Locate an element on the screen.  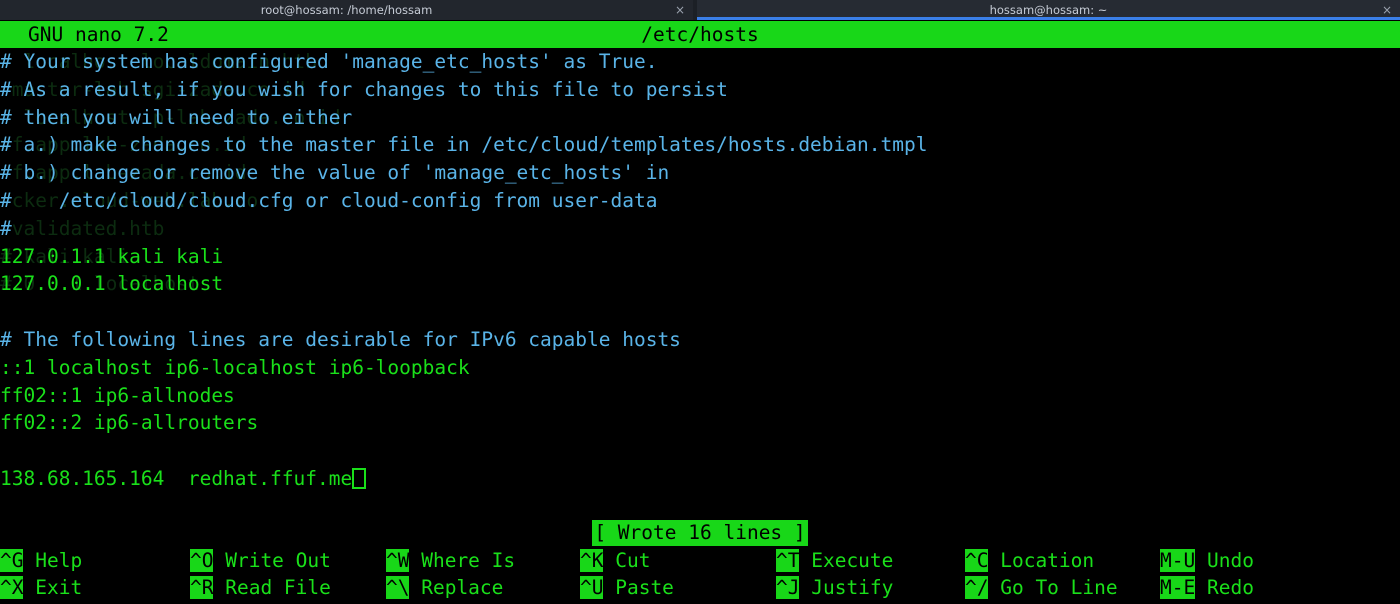
shortcut-item: ^C Location is located at coordinates (1029, 561).